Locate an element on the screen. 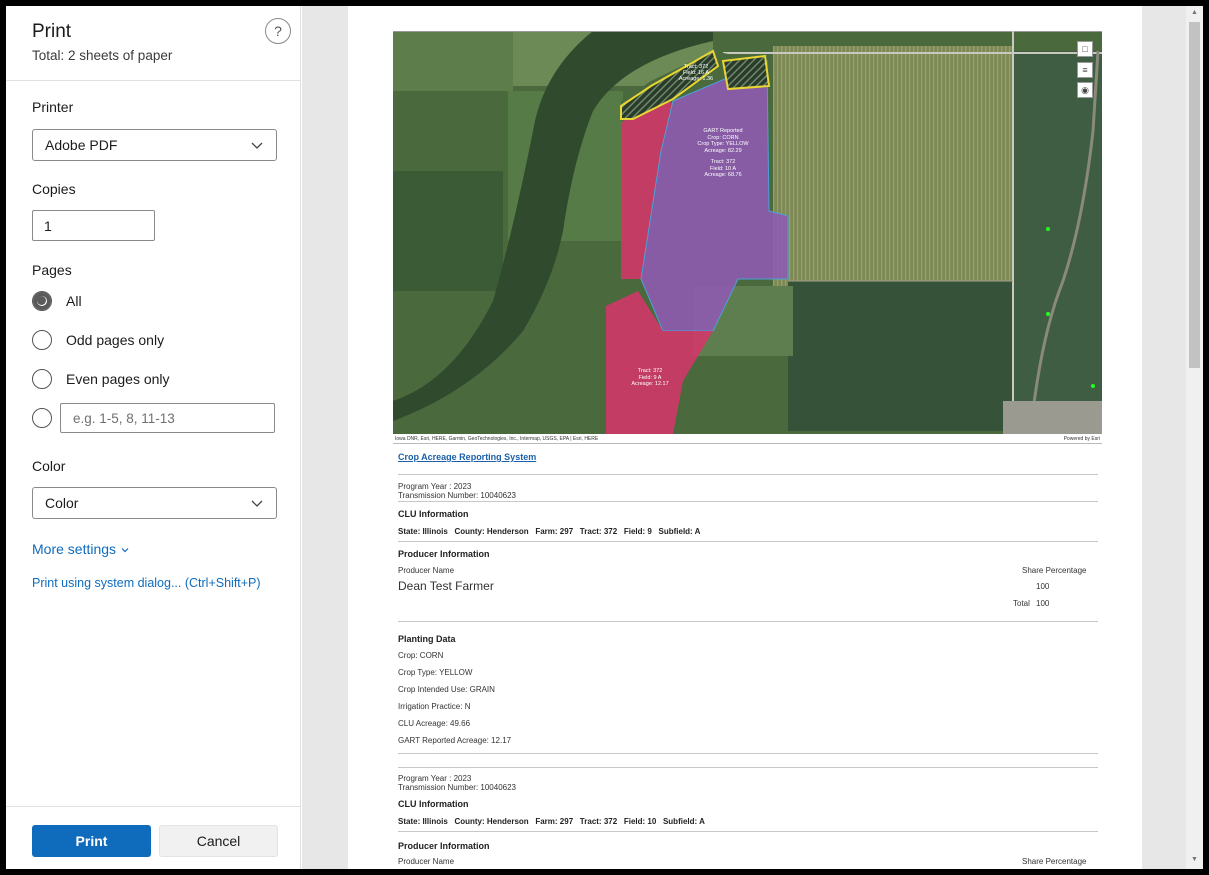 This screenshot has height=875, width=1209. cancel-button: Cancel is located at coordinates (218, 841).